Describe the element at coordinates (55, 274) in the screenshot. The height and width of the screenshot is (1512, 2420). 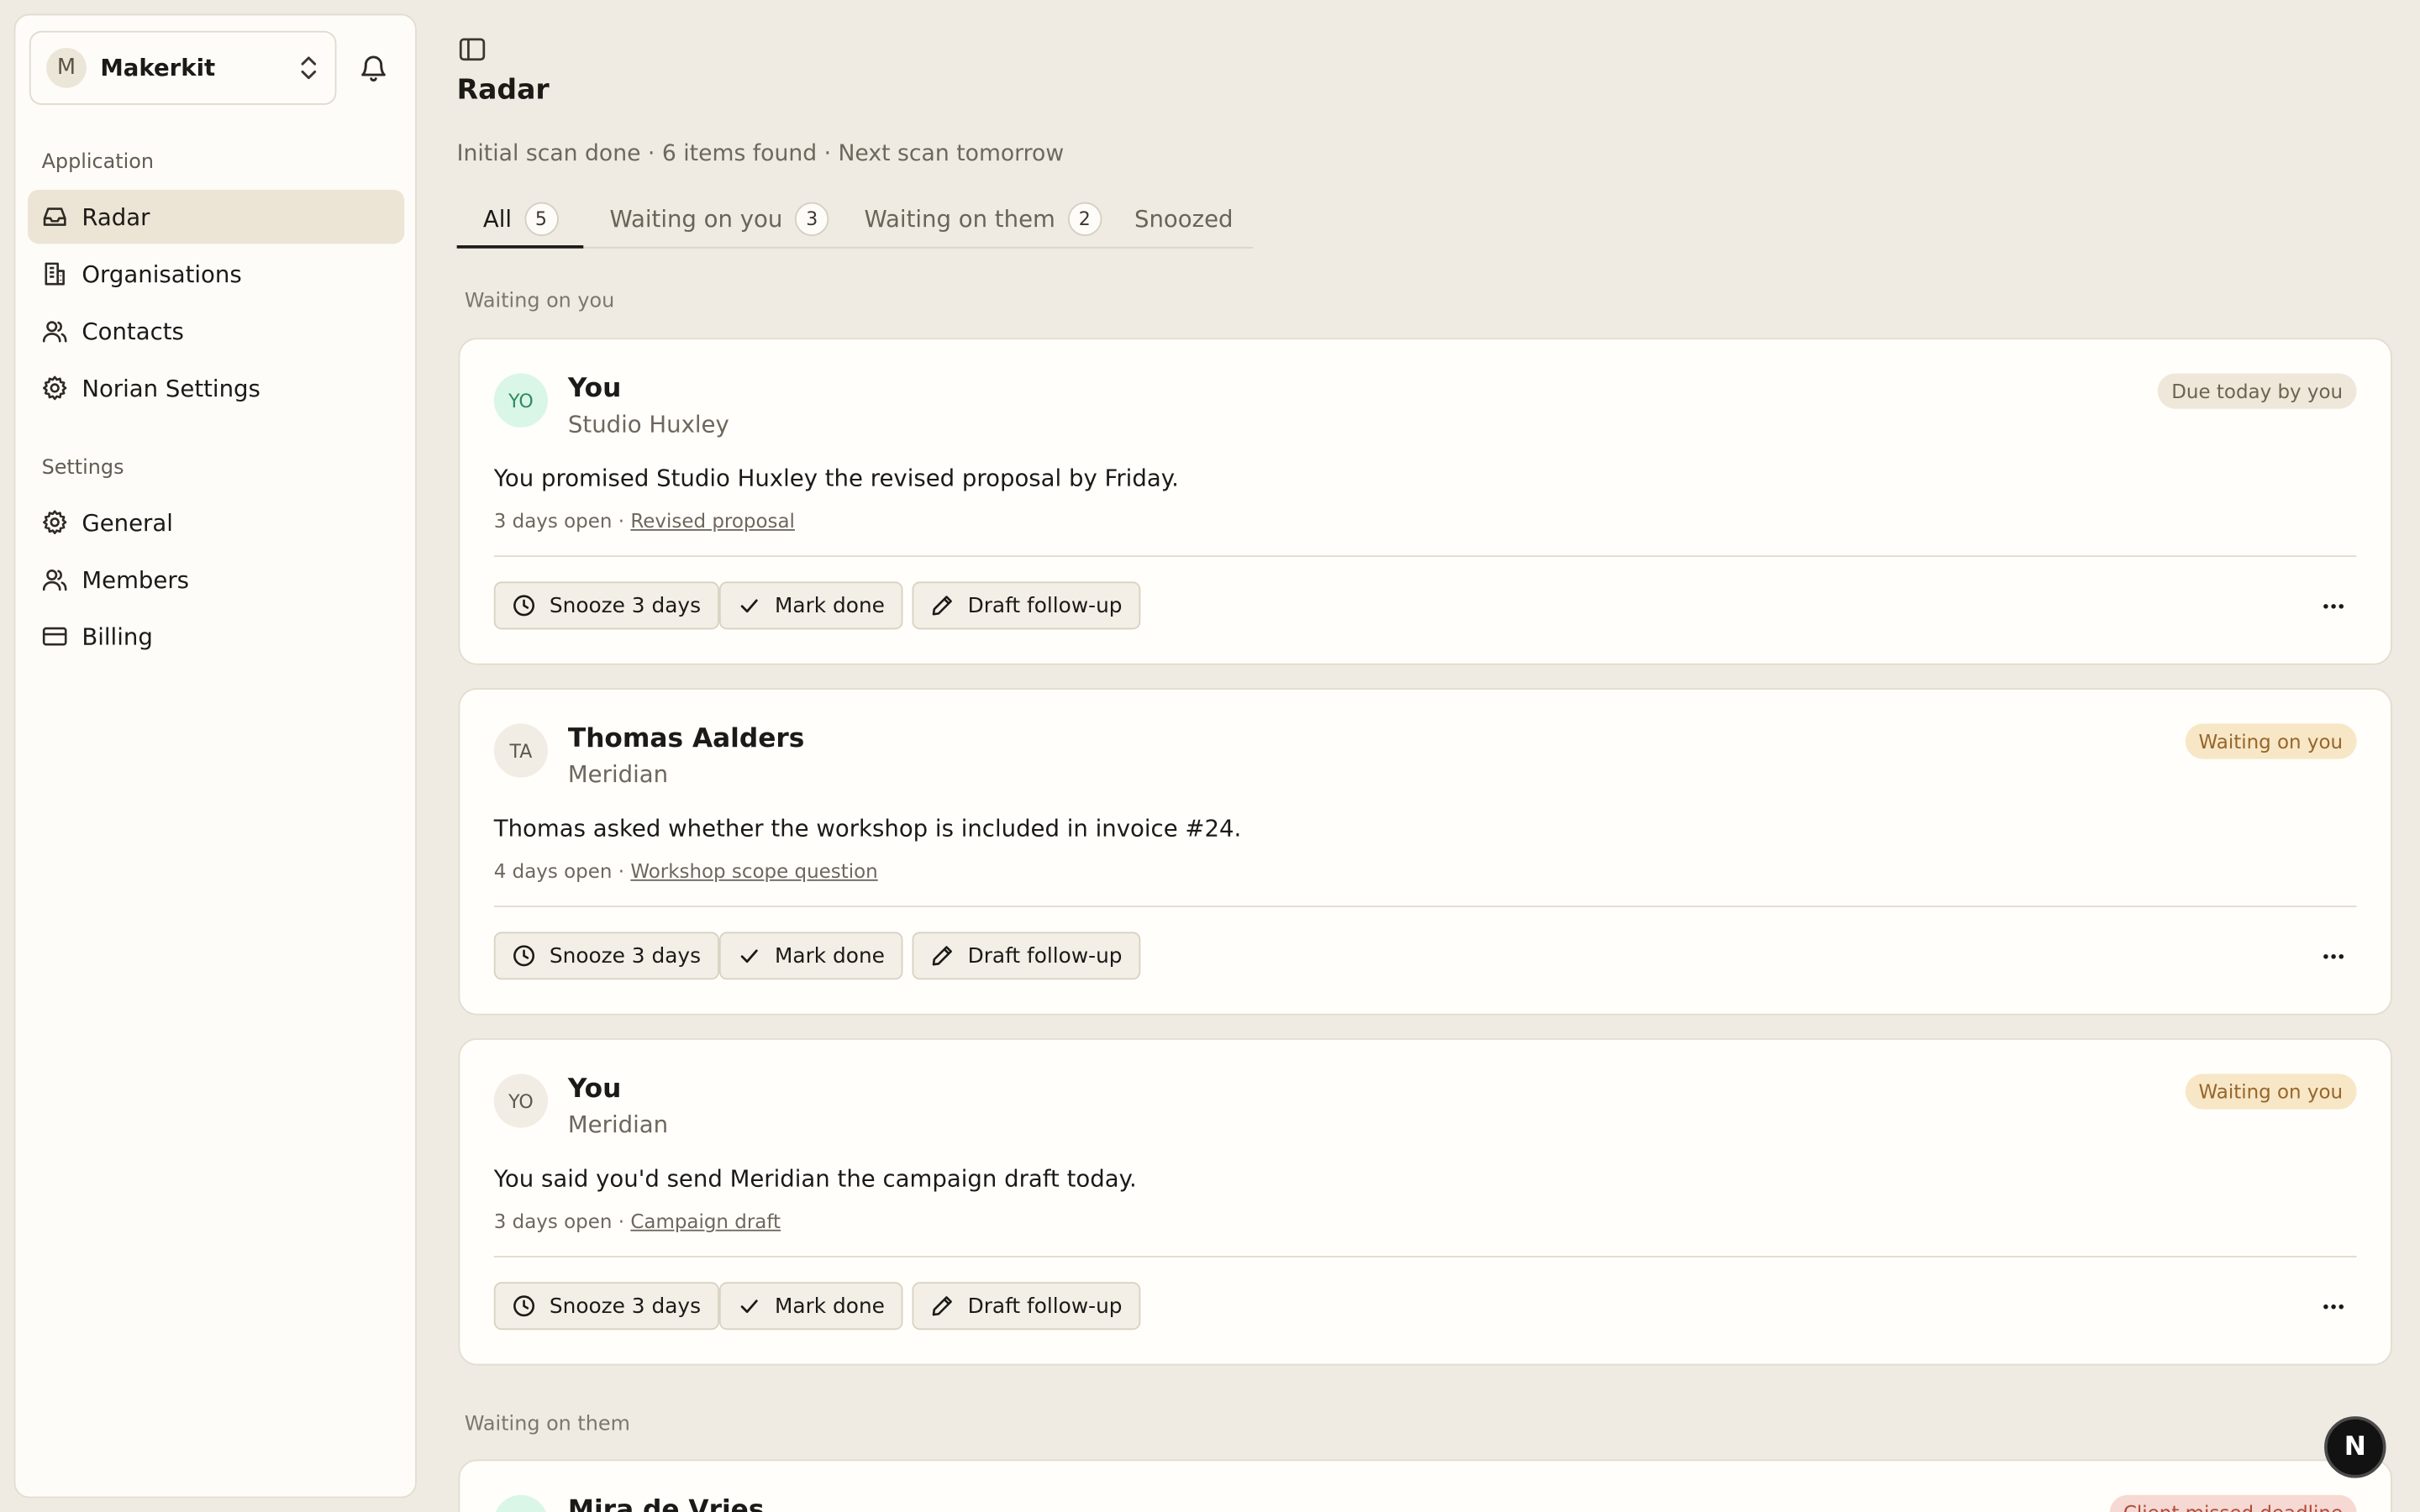
I see `building-icon` at that location.